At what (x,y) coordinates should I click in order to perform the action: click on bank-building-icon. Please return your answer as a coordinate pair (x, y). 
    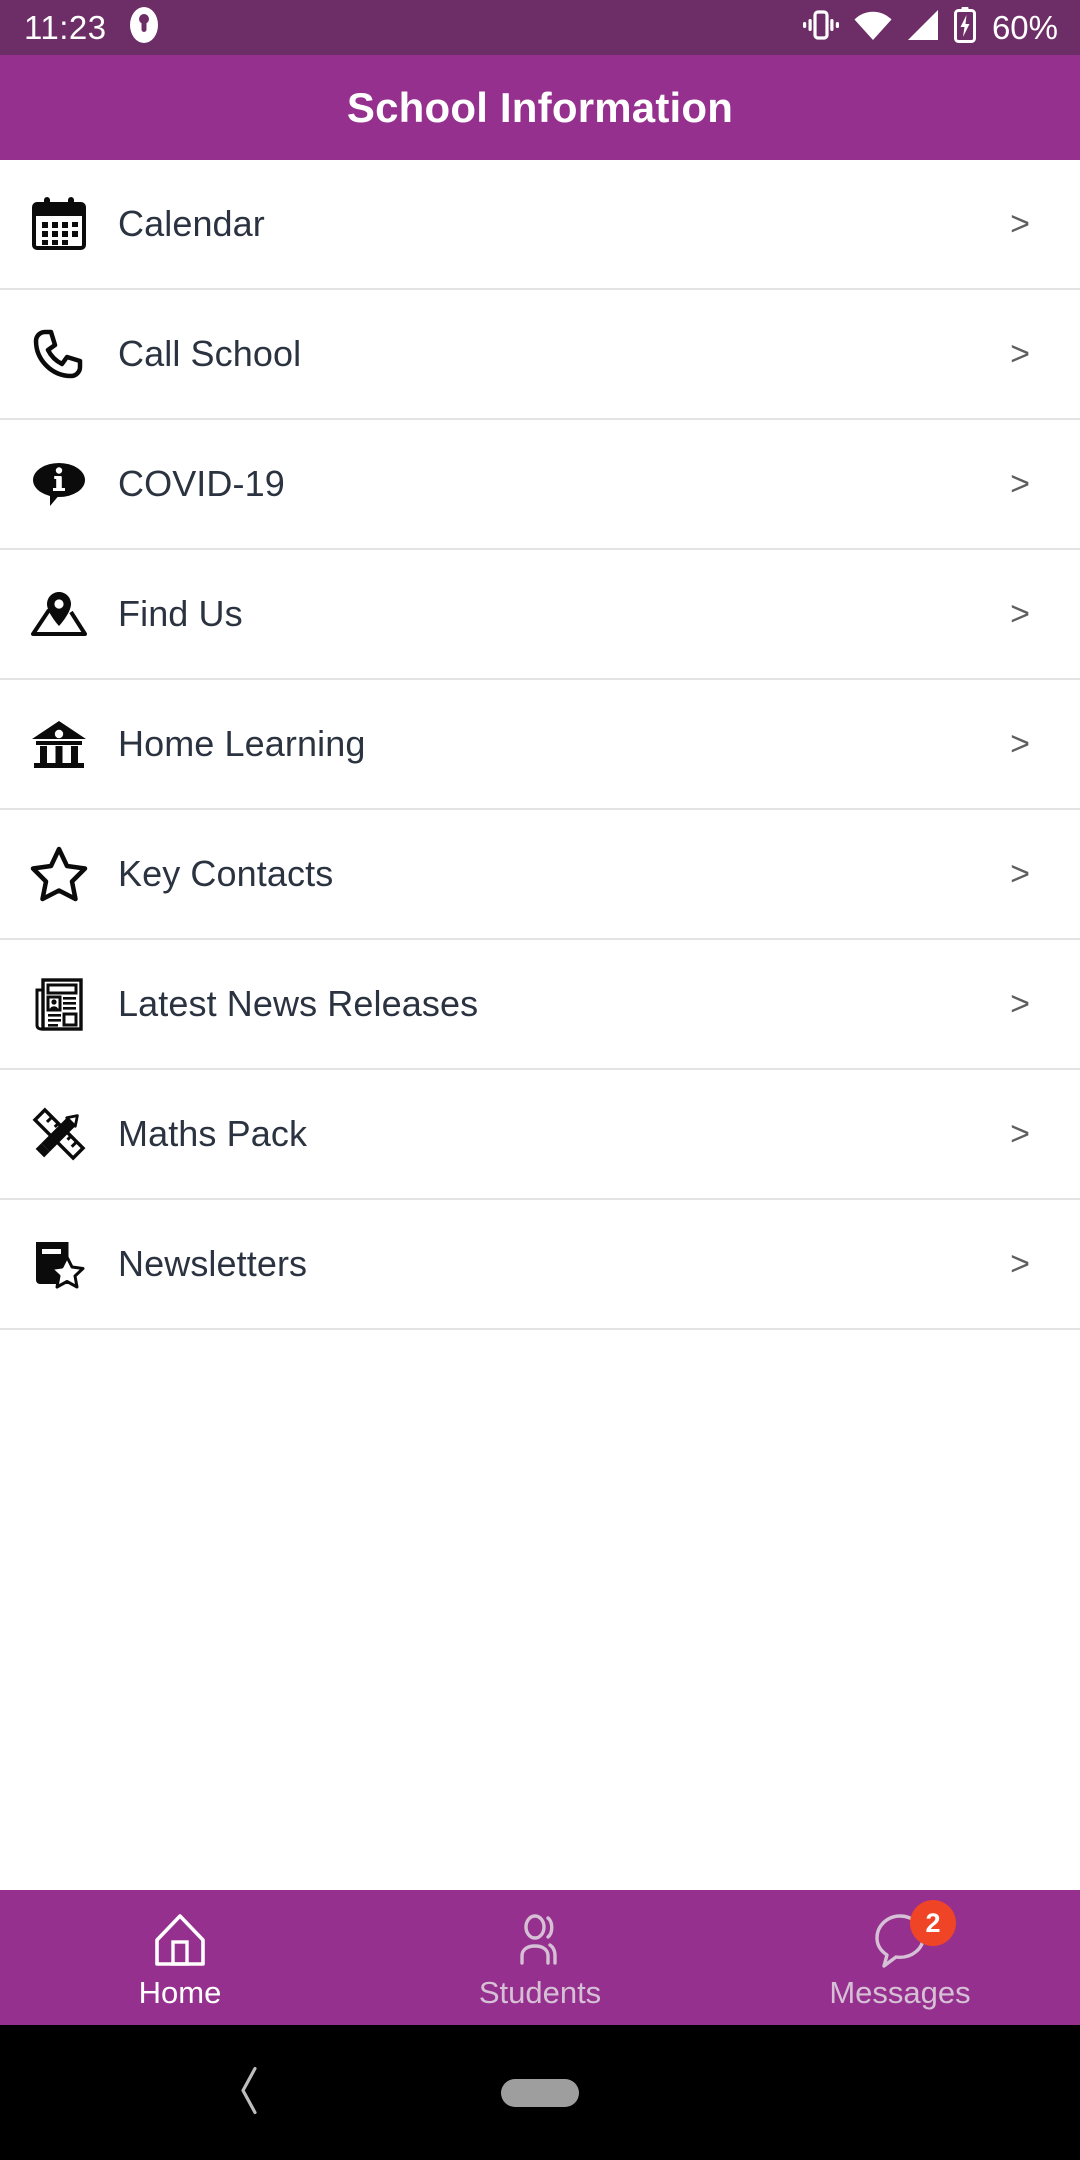
    Looking at the image, I should click on (59, 744).